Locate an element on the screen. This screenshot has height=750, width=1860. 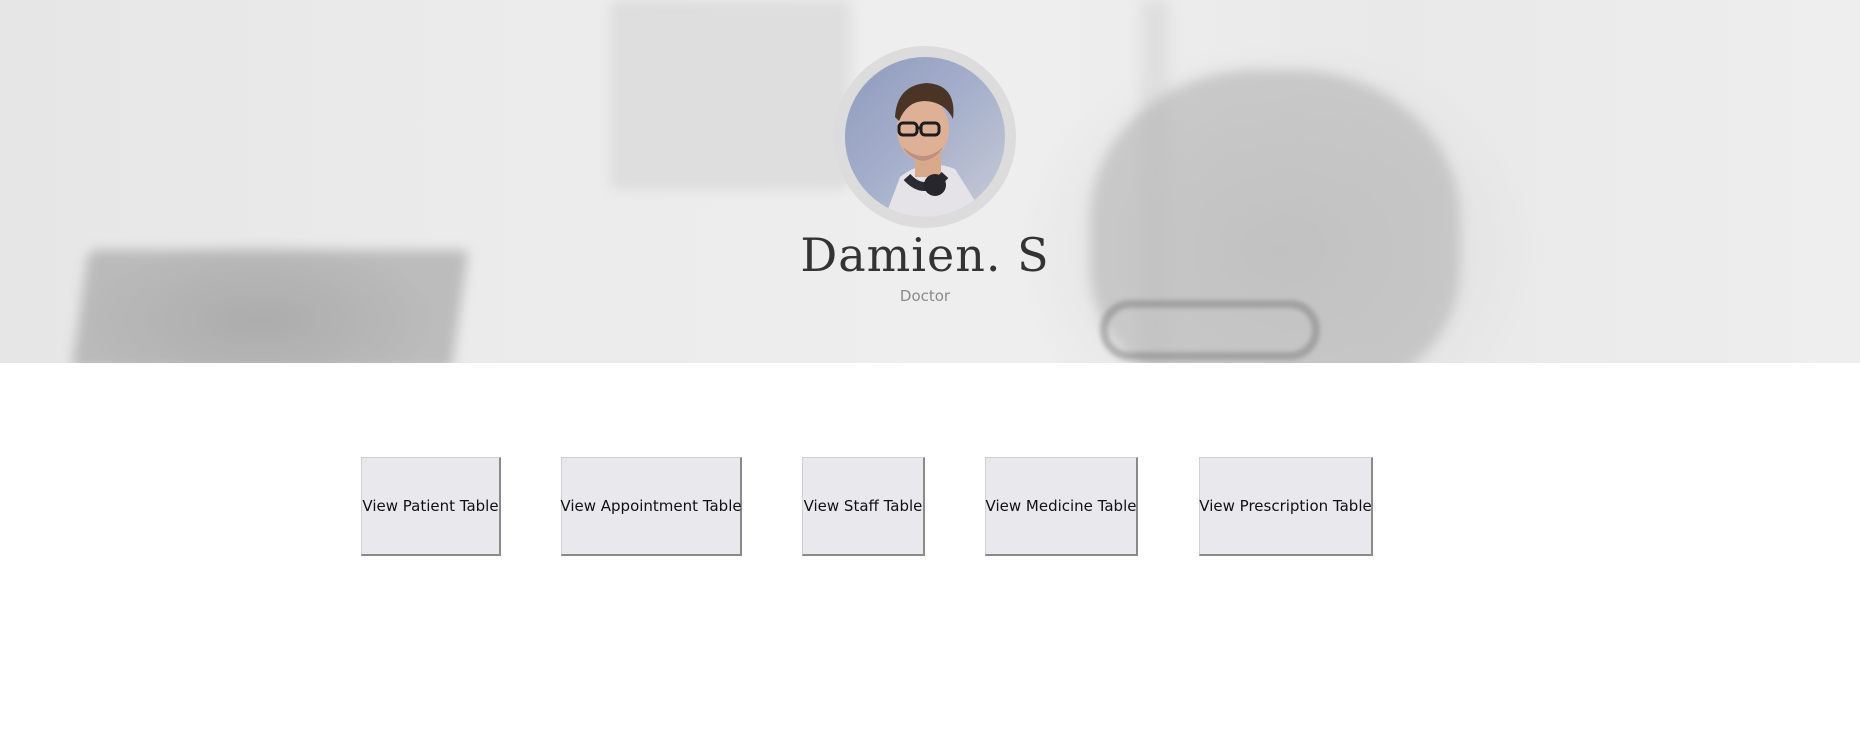
profile-role: Doctor is located at coordinates (925, 296).